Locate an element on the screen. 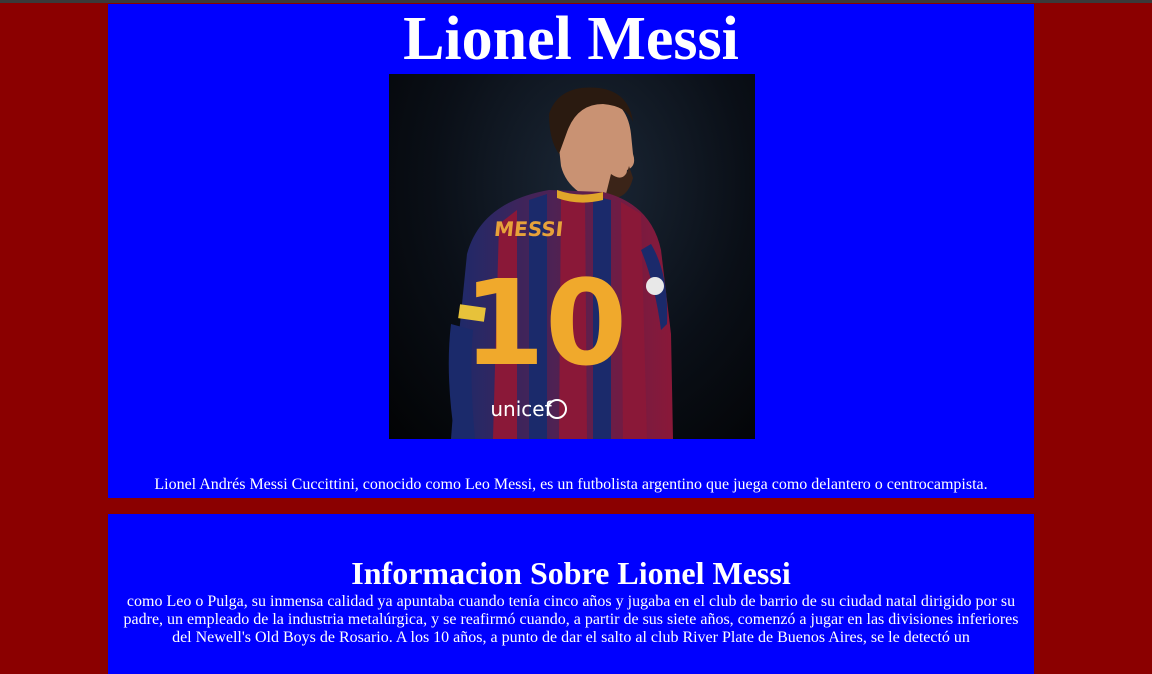  page-title: Lionel Messi is located at coordinates (571, 39).